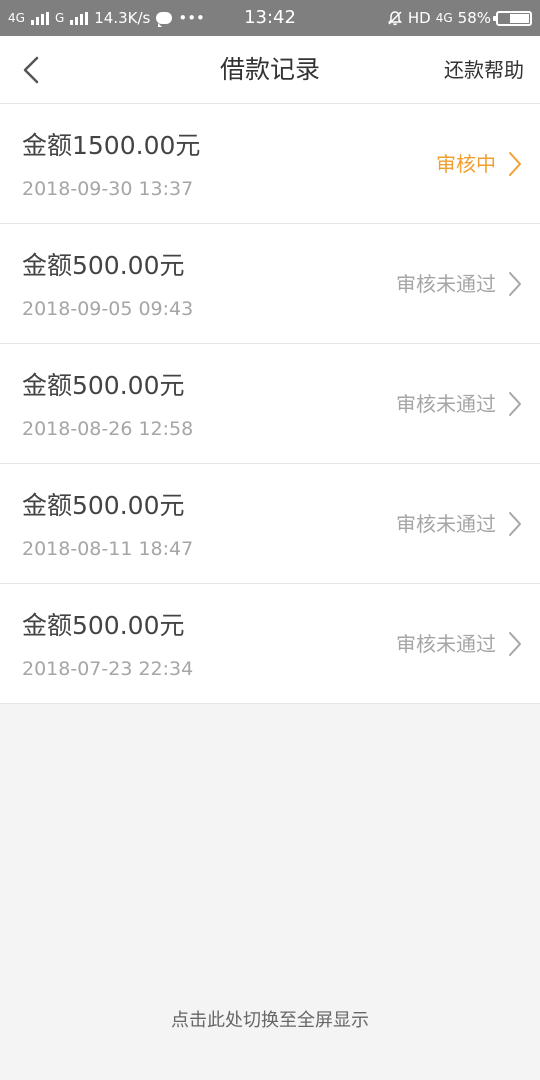 This screenshot has width=540, height=1080. Describe the element at coordinates (270, 18) in the screenshot. I see `status-bar: 4G G 14.3K/s ••• 13:42 HD 4G 58%` at that location.